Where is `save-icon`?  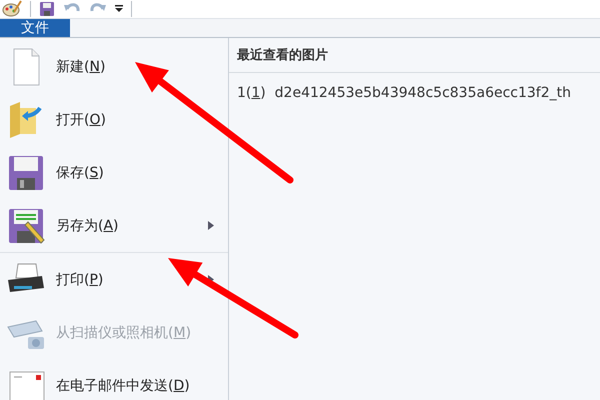 save-icon is located at coordinates (47, 9).